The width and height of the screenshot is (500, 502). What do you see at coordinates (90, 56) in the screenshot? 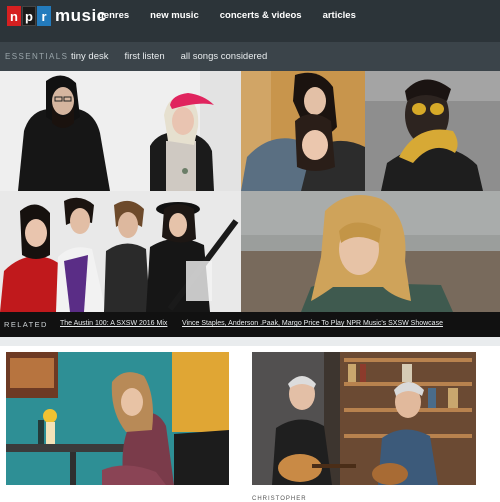
I see `essentials-tiny-desk: tiny desk` at bounding box center [90, 56].